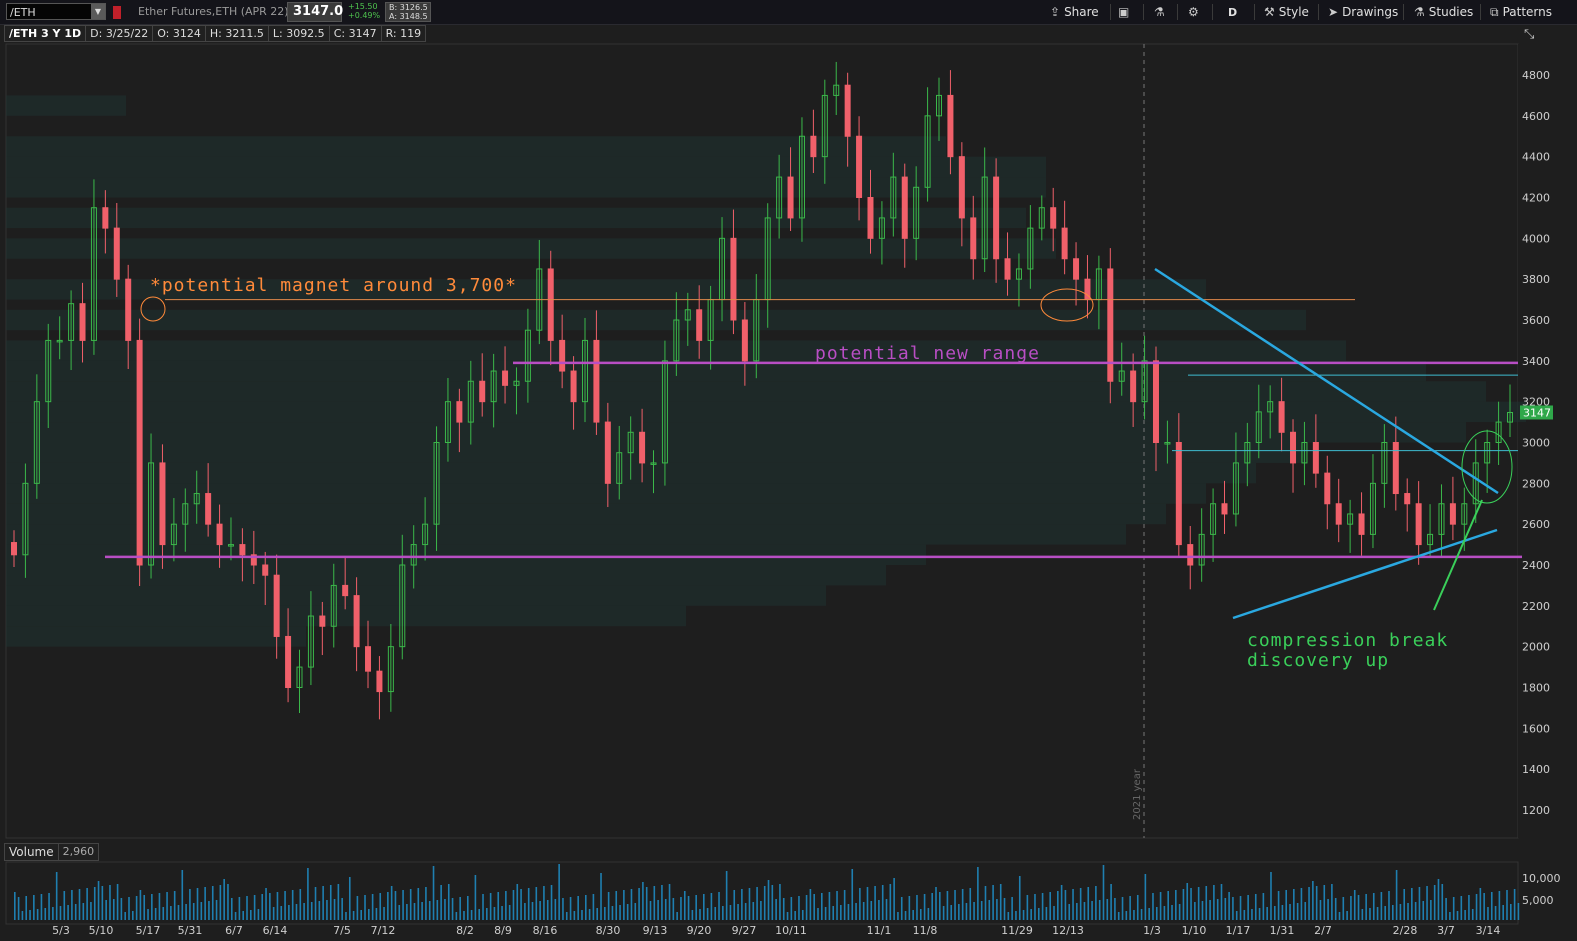 Image resolution: width=1577 pixels, height=941 pixels. Describe the element at coordinates (1238, 930) in the screenshot. I see `x-tick-label: 1/17` at that location.